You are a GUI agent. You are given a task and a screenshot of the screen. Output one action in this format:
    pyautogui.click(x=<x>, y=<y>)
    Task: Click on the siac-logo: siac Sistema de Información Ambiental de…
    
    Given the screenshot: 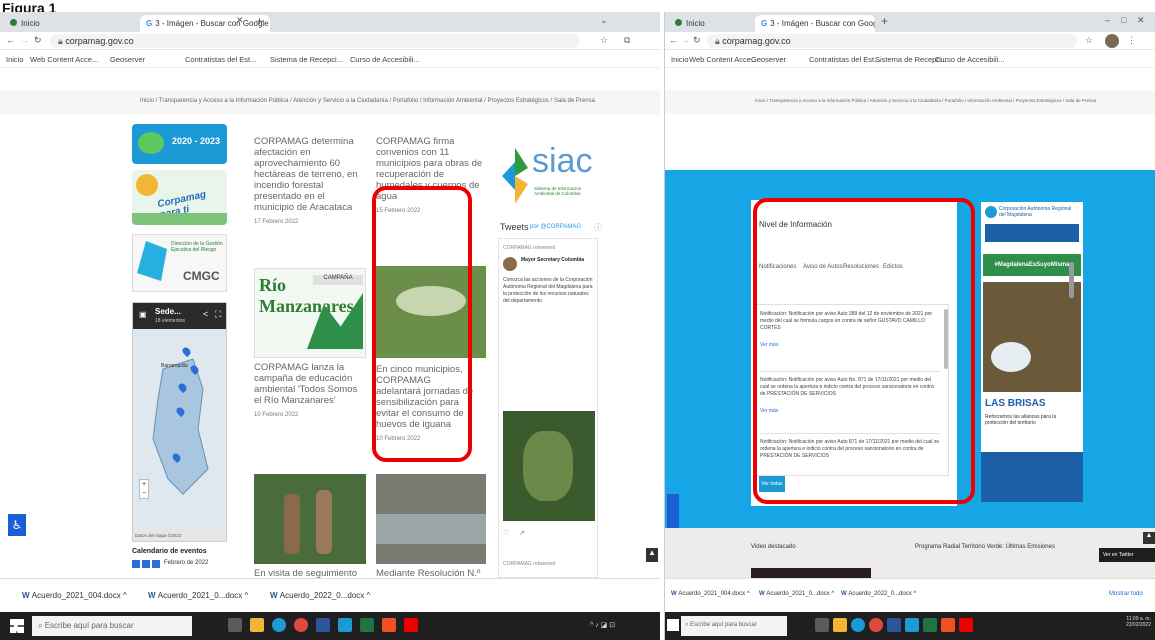 What is the action you would take?
    pyautogui.click(x=550, y=177)
    